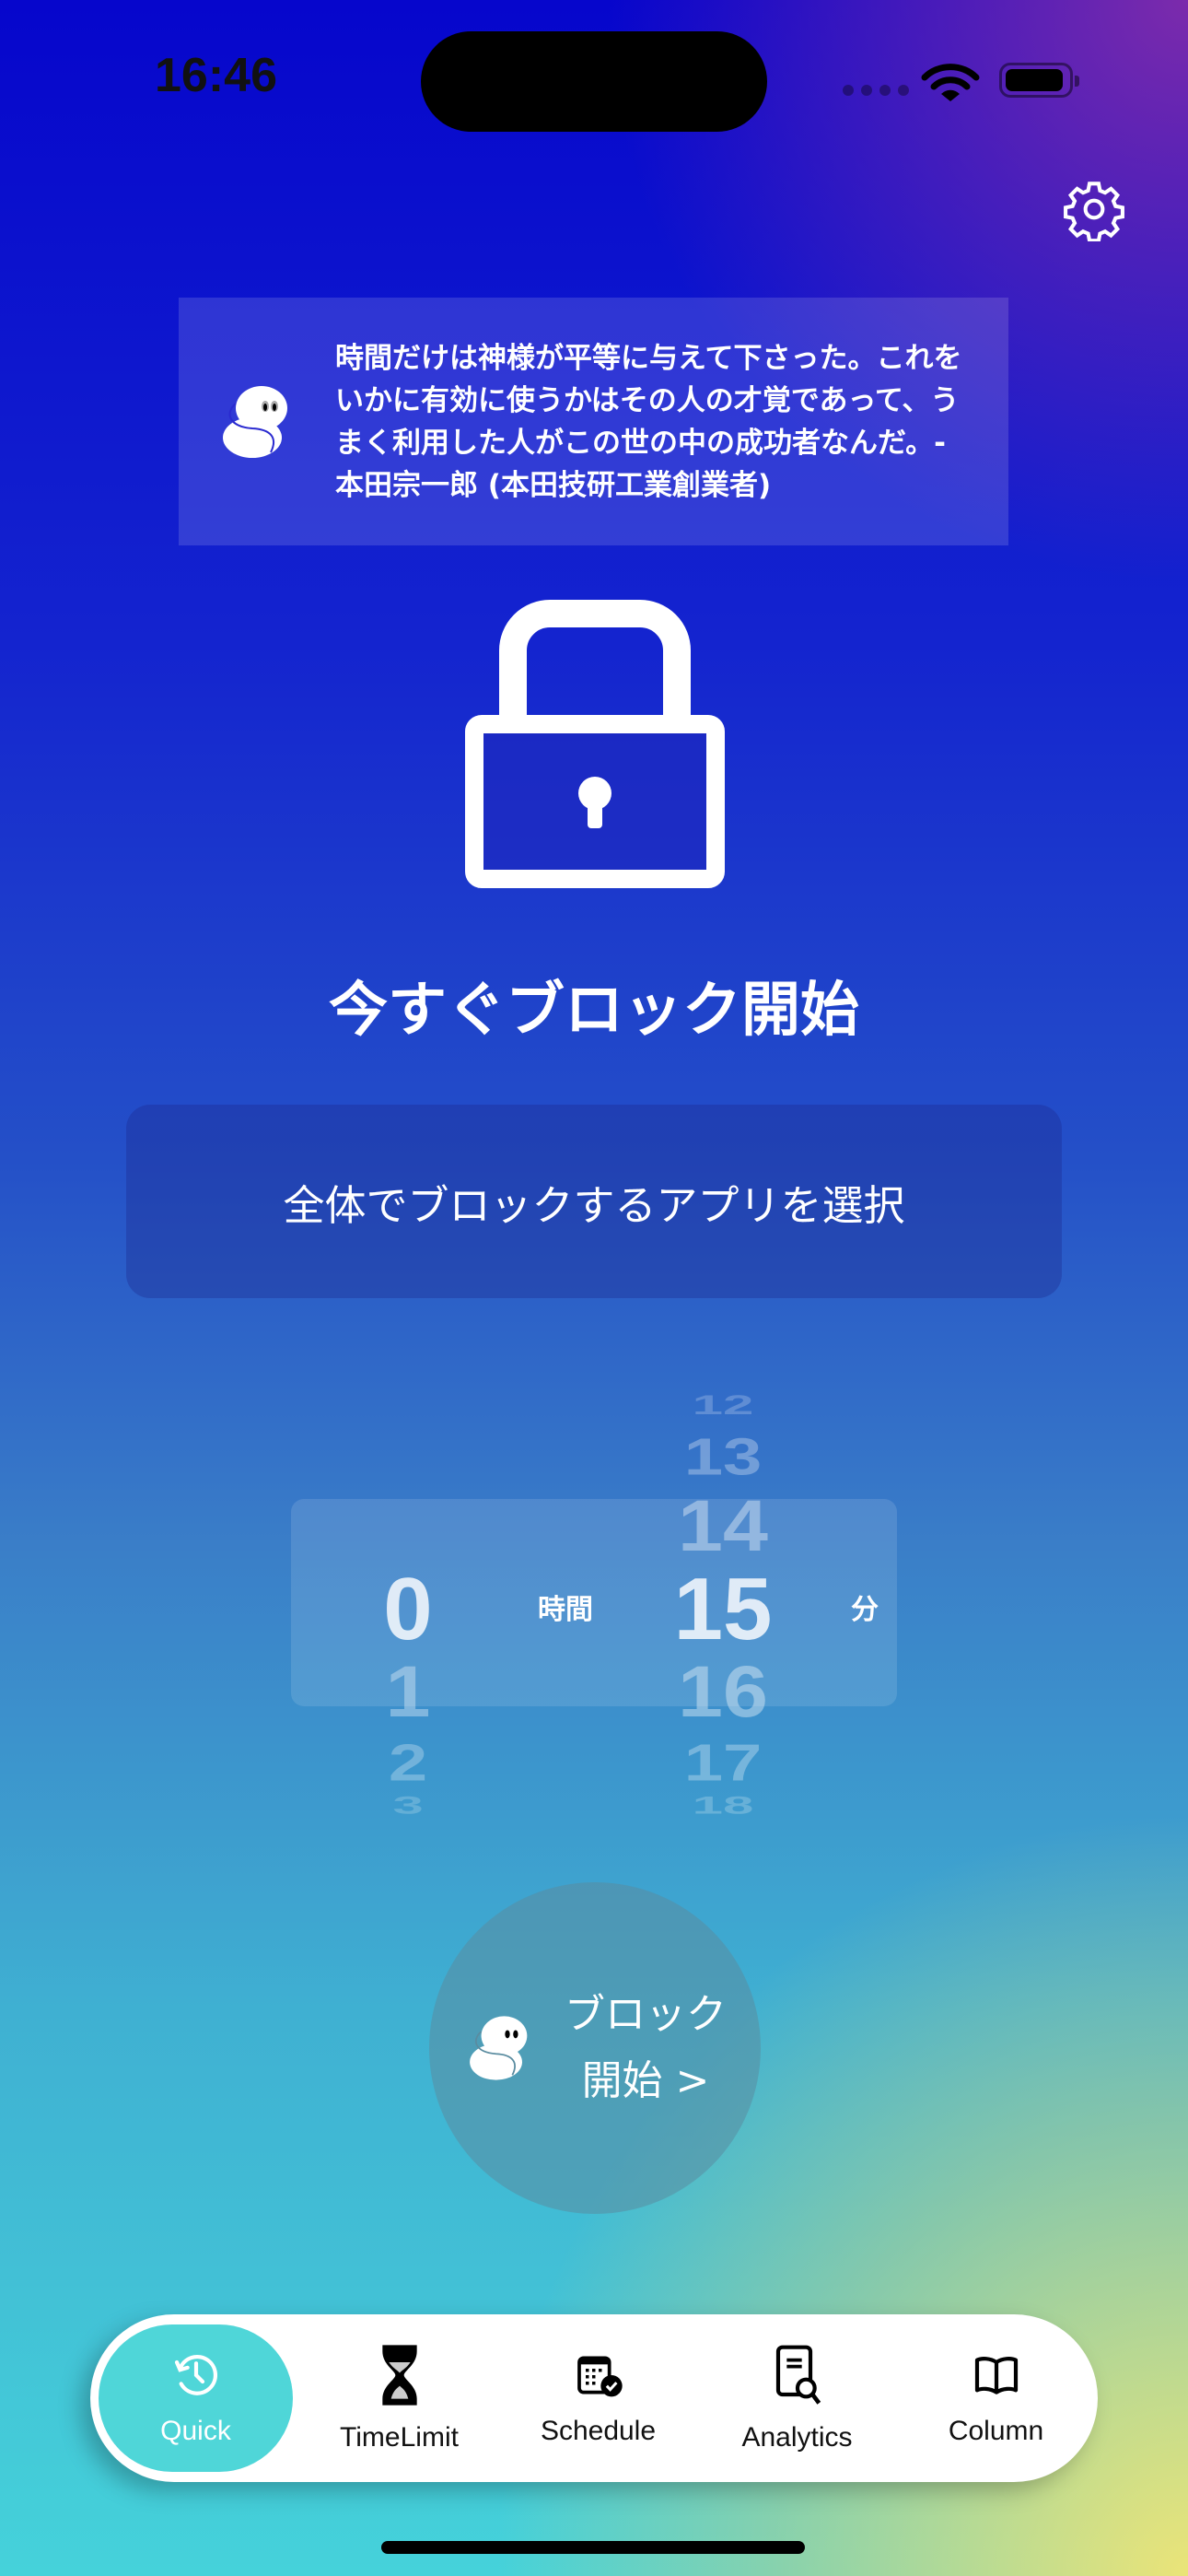 The height and width of the screenshot is (2576, 1188). I want to click on home-indicator, so click(593, 2547).